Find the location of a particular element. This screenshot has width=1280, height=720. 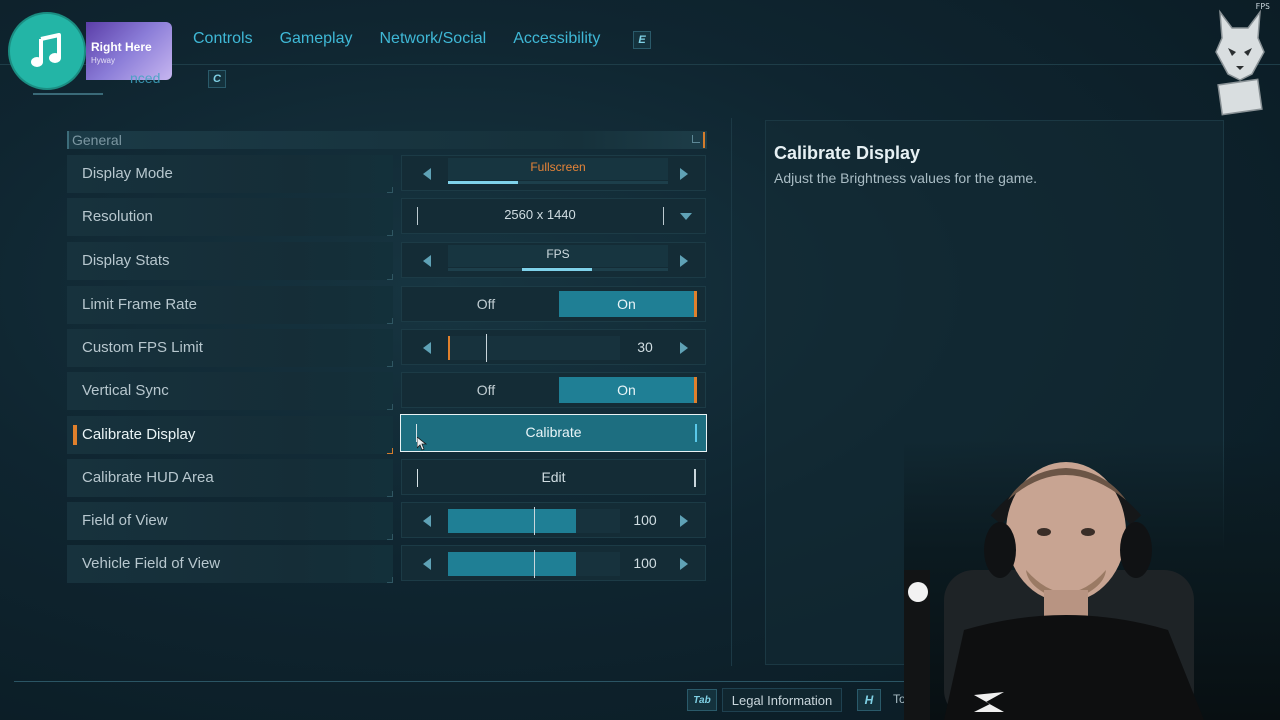

tab-controls: Controls is located at coordinates (223, 39).